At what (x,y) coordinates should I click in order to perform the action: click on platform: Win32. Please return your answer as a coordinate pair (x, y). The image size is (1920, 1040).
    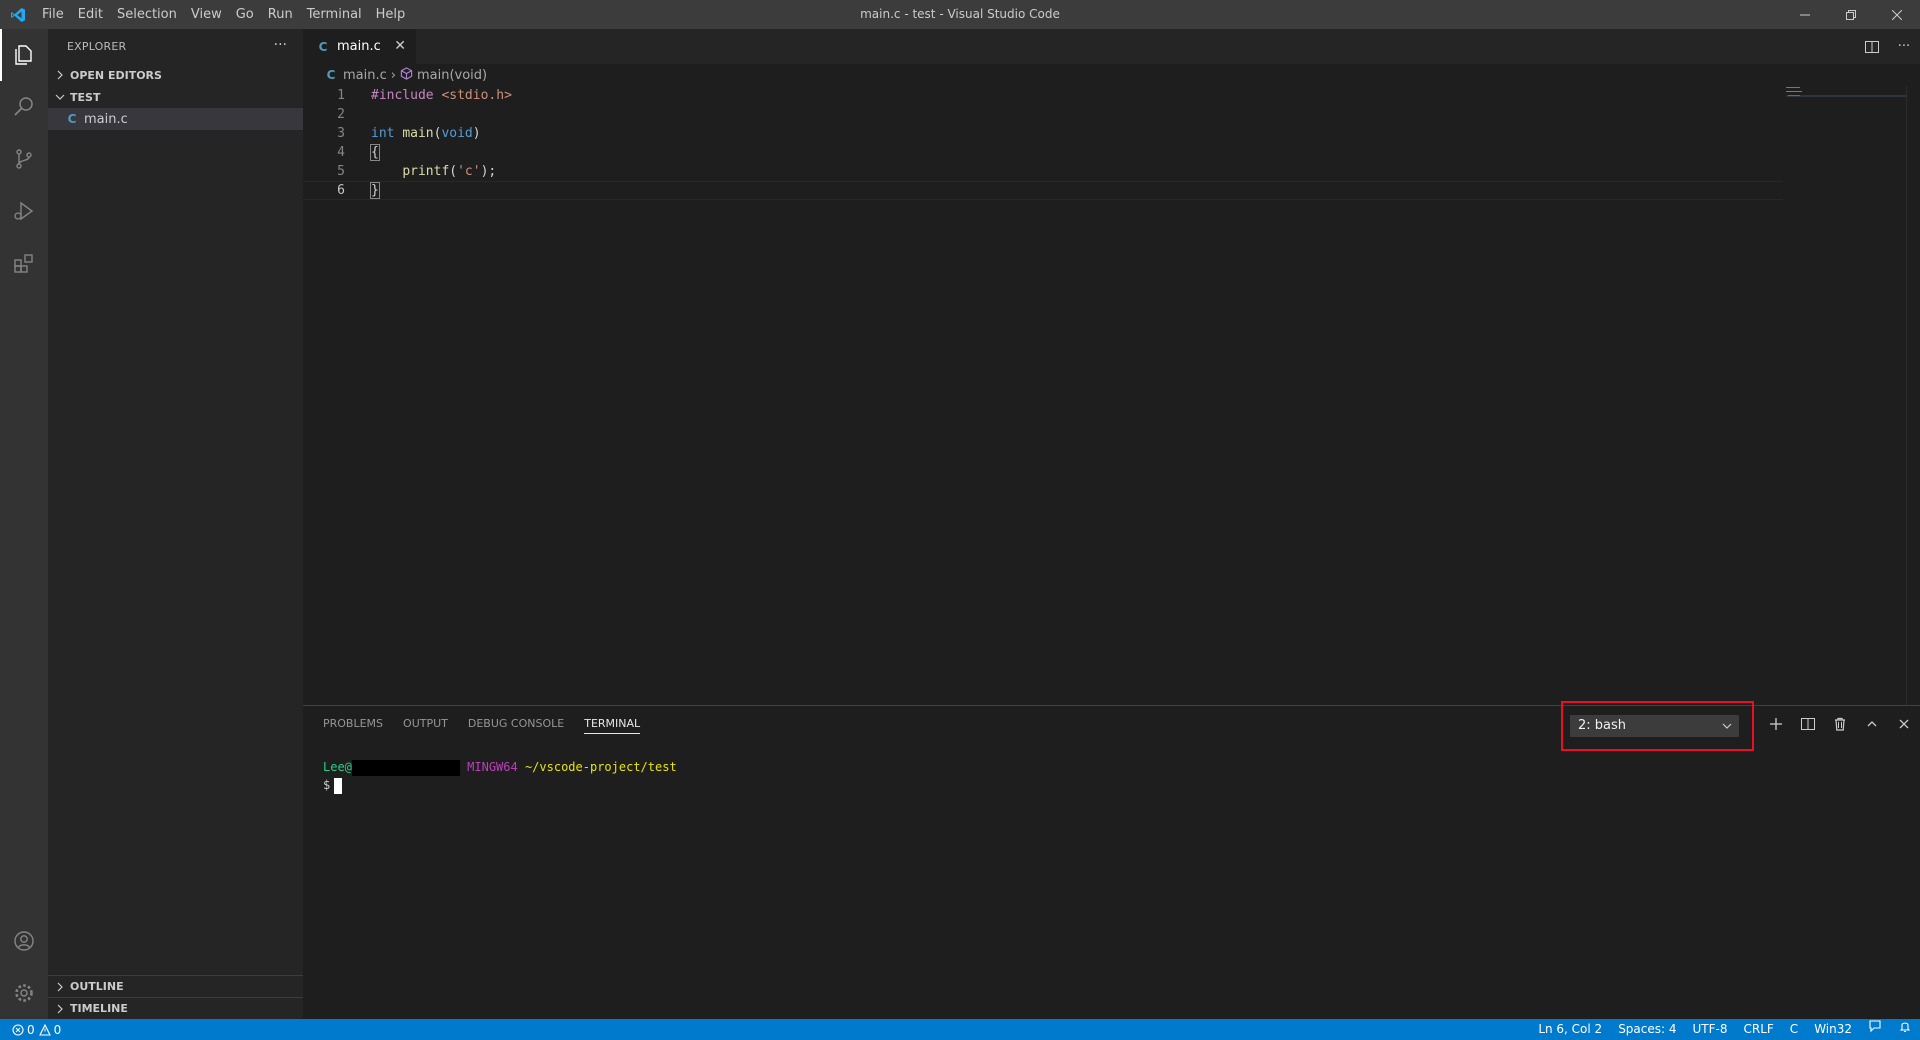
    Looking at the image, I should click on (1833, 1029).